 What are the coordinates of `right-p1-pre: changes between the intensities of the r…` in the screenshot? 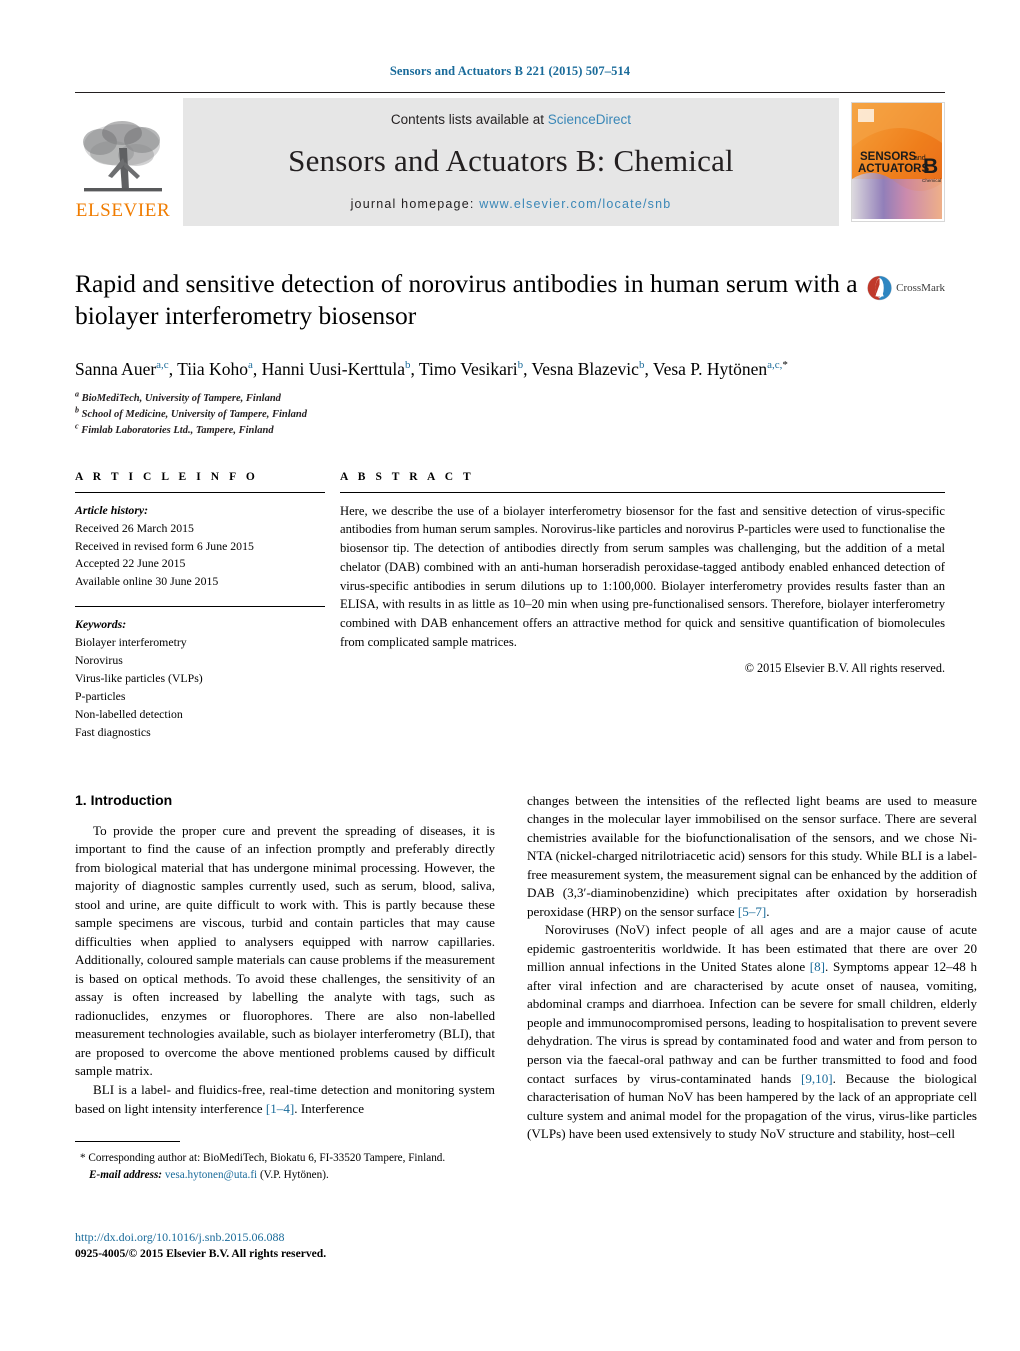 It's located at (752, 855).